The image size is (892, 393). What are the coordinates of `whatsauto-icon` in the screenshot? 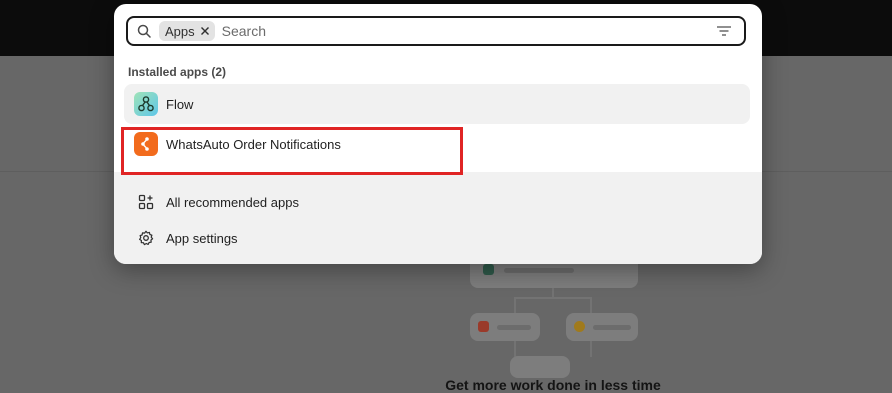 It's located at (146, 144).